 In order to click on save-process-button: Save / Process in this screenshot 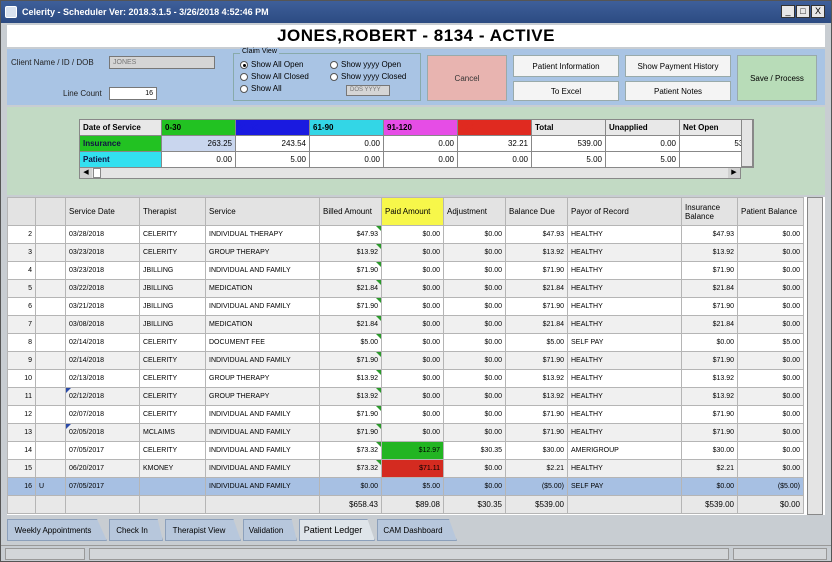, I will do `click(777, 78)`.